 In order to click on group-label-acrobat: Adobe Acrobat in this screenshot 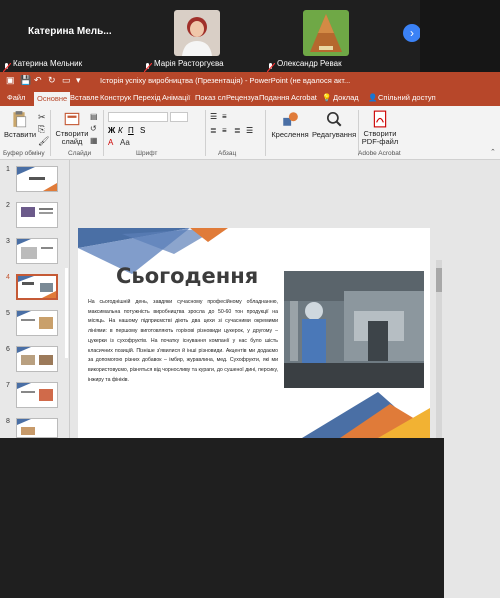, I will do `click(379, 153)`.